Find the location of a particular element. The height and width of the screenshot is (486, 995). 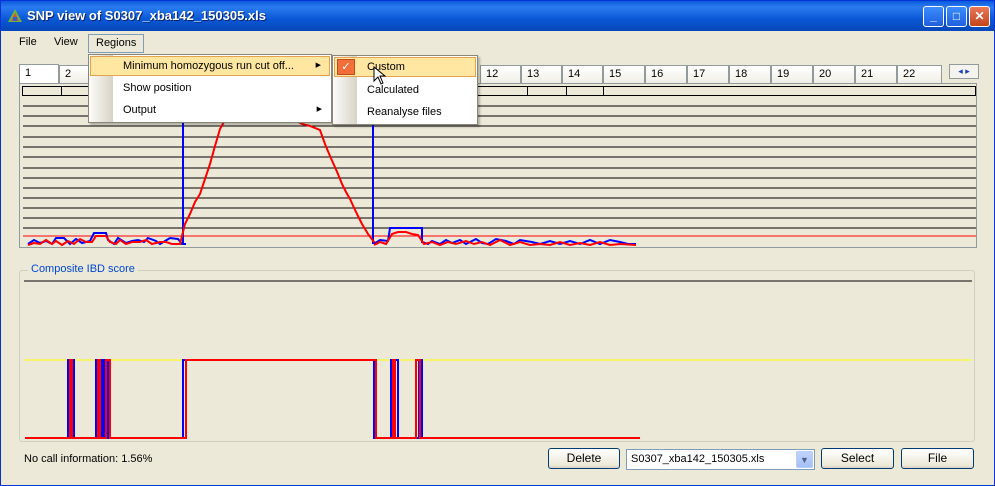

menu-view: View is located at coordinates (66, 43).